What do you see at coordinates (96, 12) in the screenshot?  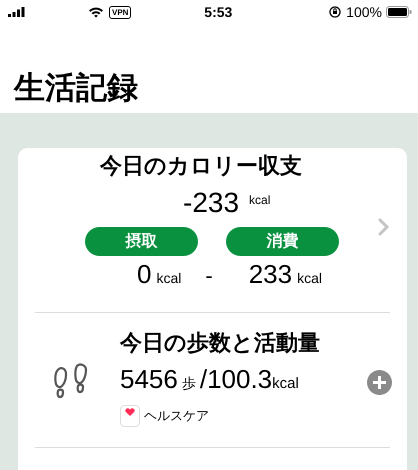 I see `wifi-icon` at bounding box center [96, 12].